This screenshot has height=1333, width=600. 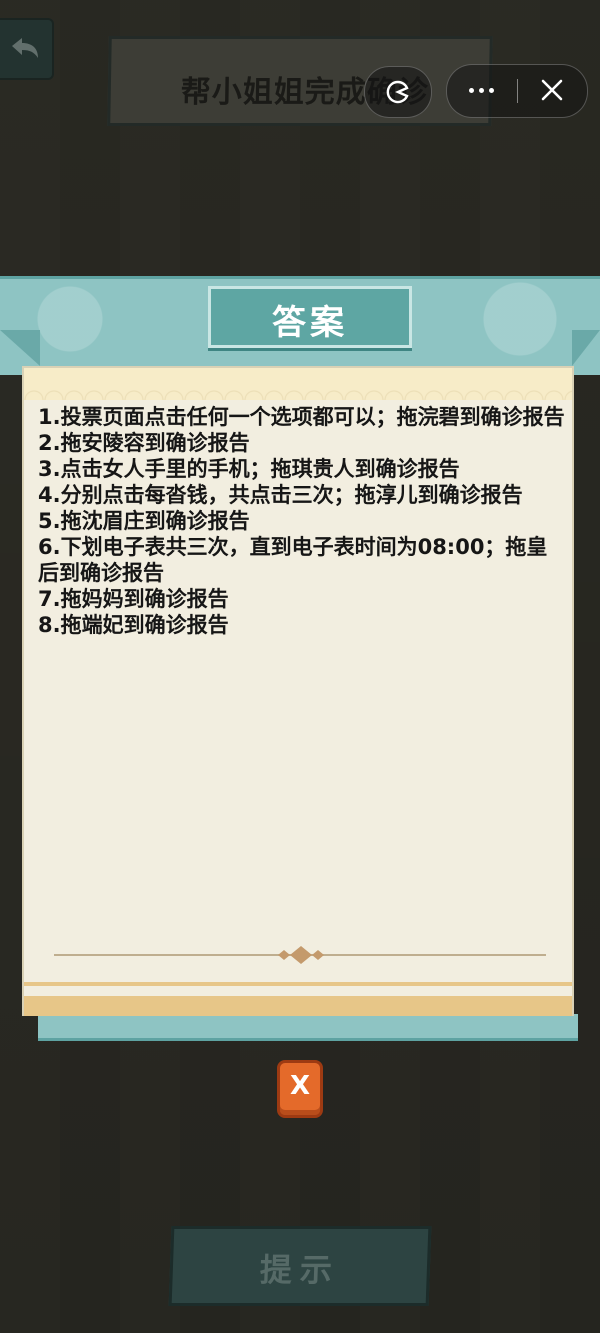 I want to click on paper-footer-band, so click(x=298, y=1006).